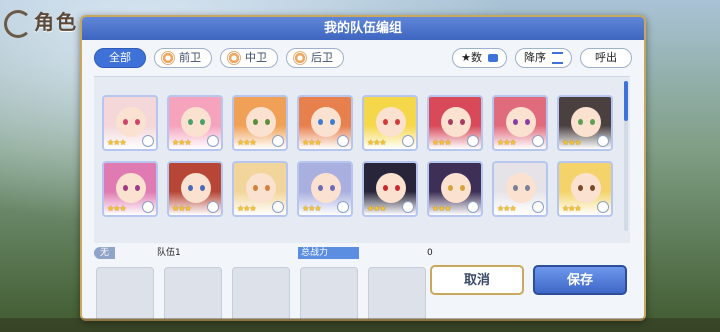  I want to click on total-power-label: 总战力, so click(328, 253).